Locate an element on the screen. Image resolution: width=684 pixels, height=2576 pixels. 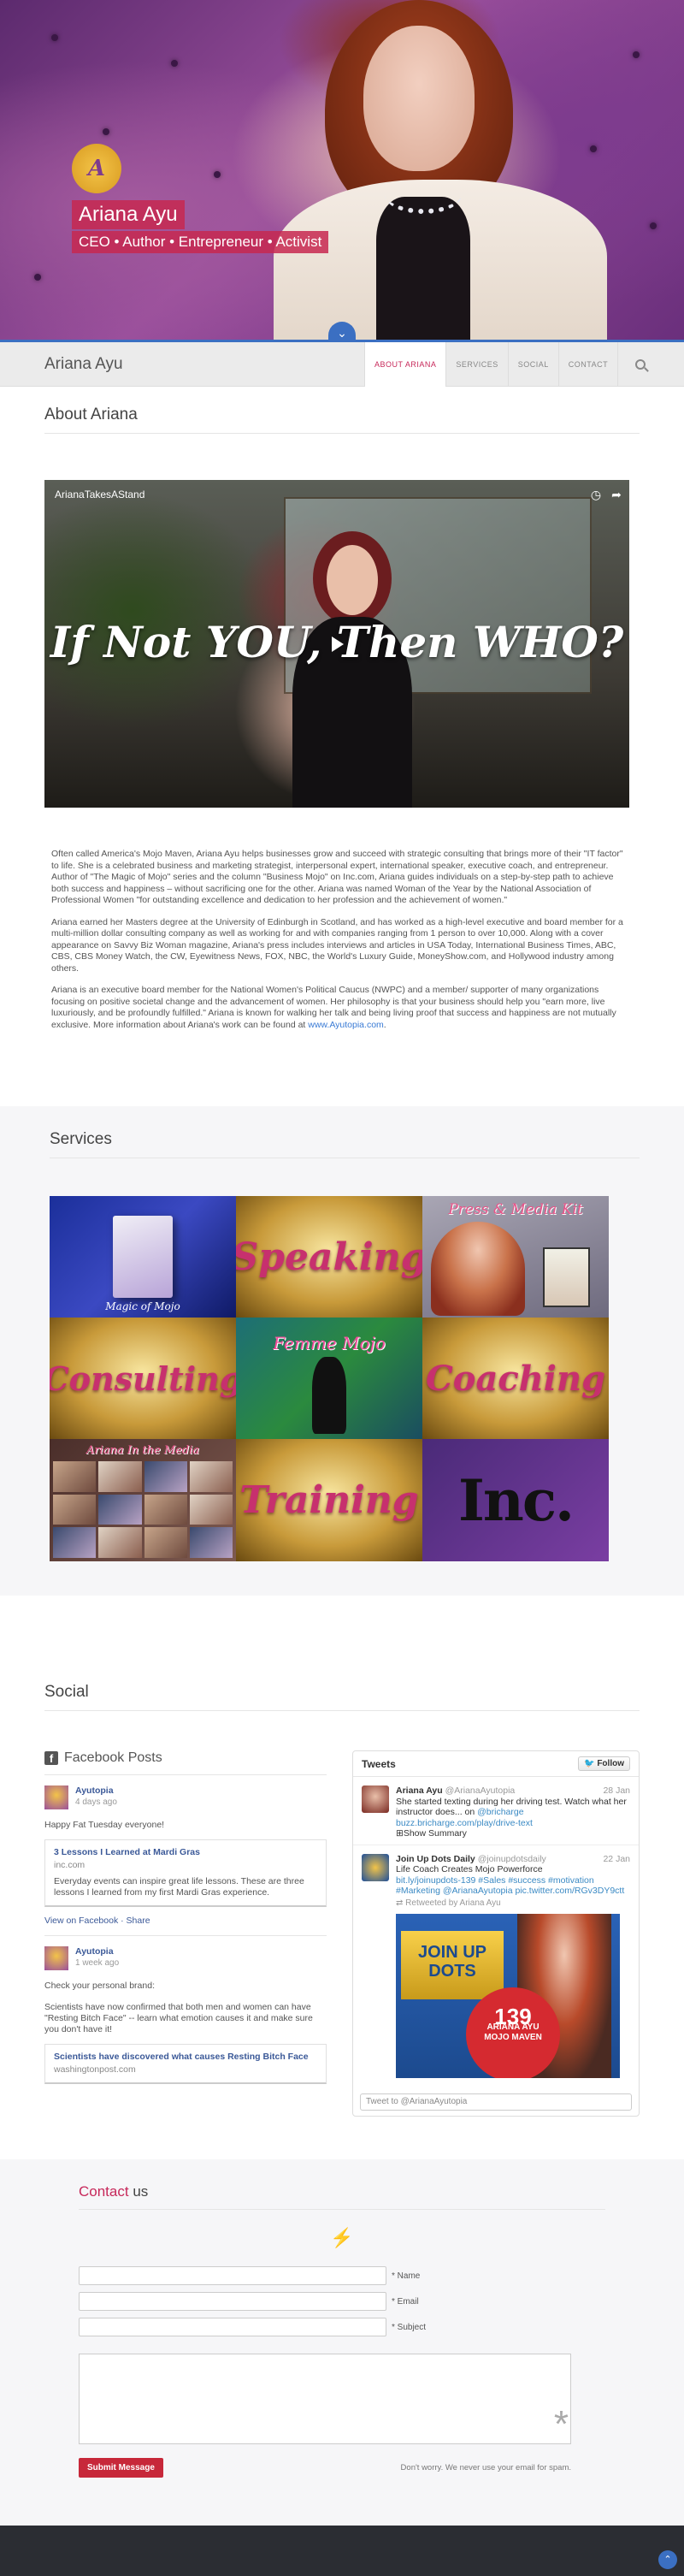
clock-icon: ◷ is located at coordinates (596, 494).